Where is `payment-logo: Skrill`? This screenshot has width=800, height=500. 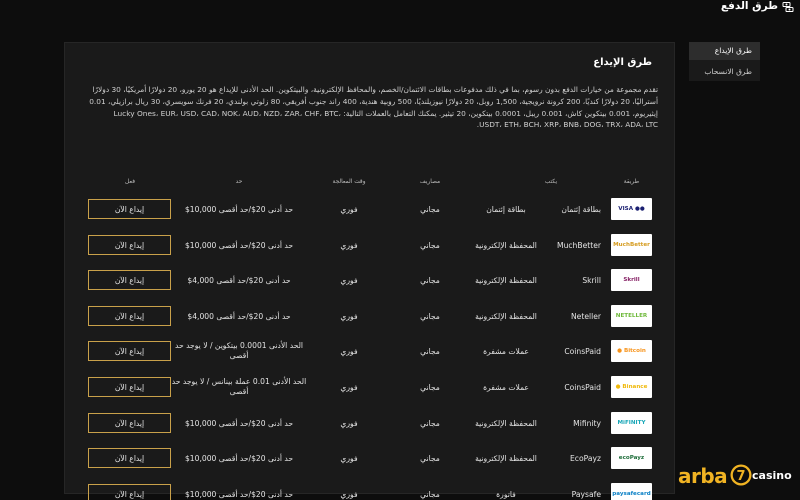 payment-logo: Skrill is located at coordinates (631, 280).